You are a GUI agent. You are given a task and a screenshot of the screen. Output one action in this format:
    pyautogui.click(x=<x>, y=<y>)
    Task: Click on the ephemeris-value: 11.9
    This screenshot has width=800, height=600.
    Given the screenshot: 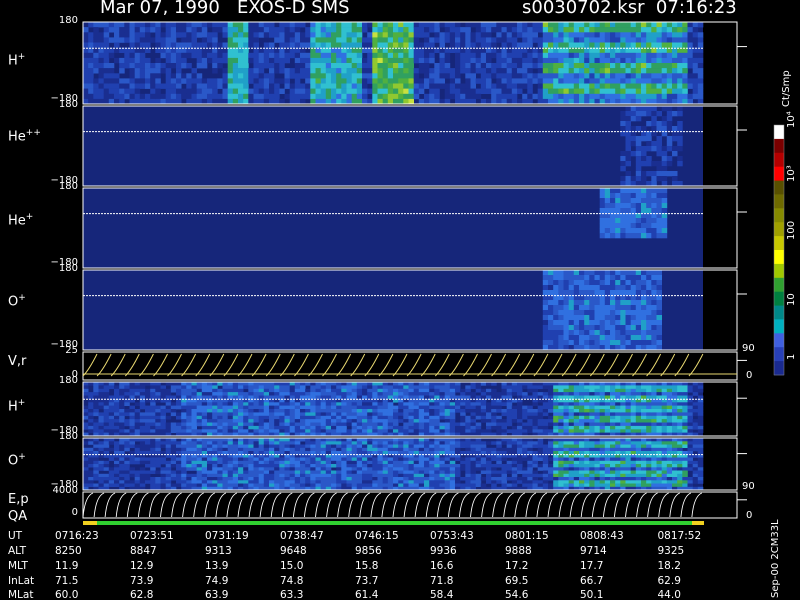 What is the action you would take?
    pyautogui.click(x=67, y=566)
    